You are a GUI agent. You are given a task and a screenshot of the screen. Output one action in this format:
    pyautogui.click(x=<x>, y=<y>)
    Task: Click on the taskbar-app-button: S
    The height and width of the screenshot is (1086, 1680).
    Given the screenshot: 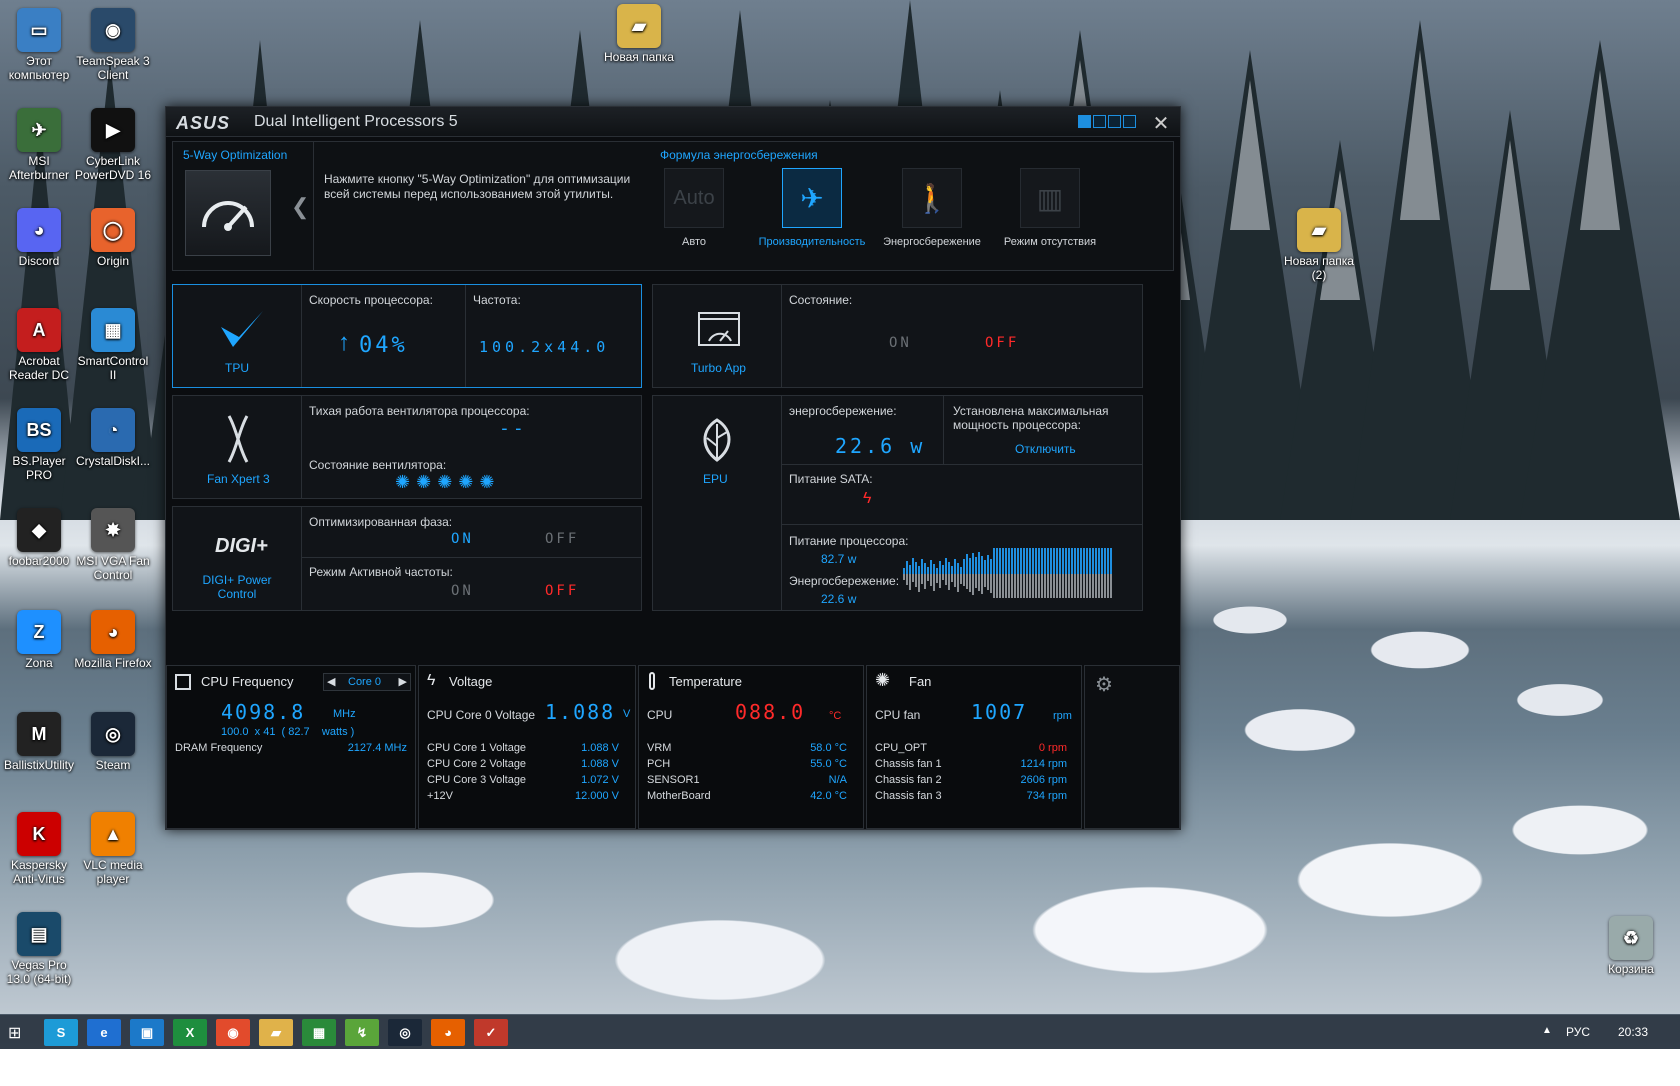 What is the action you would take?
    pyautogui.click(x=61, y=1032)
    